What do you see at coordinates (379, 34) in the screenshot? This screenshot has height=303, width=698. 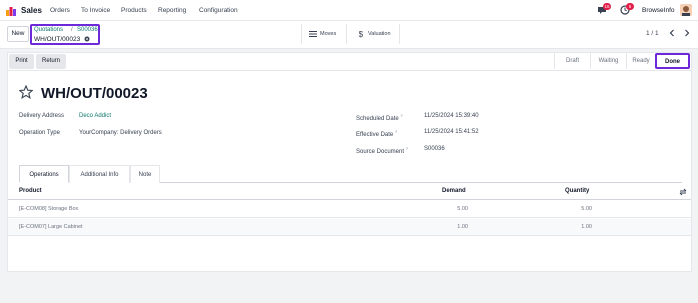 I see `valuation-label: Valuation` at bounding box center [379, 34].